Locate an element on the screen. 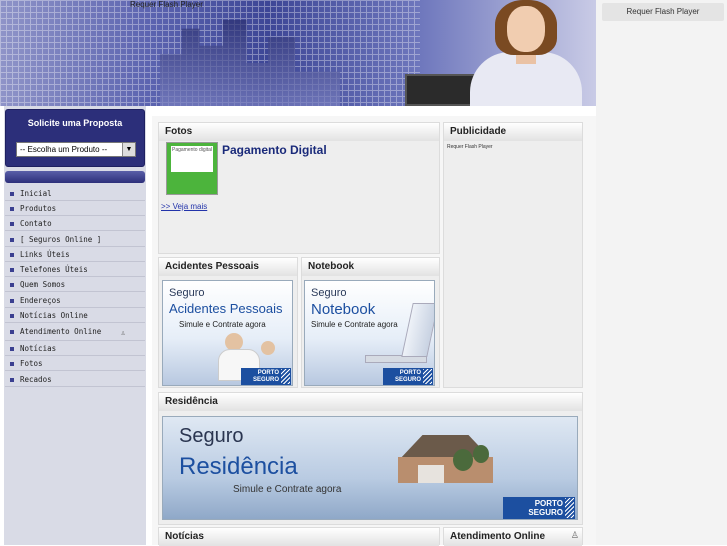 The height and width of the screenshot is (546, 727). product-select: -- Escolha um Produto -- ▼ is located at coordinates (76, 149).